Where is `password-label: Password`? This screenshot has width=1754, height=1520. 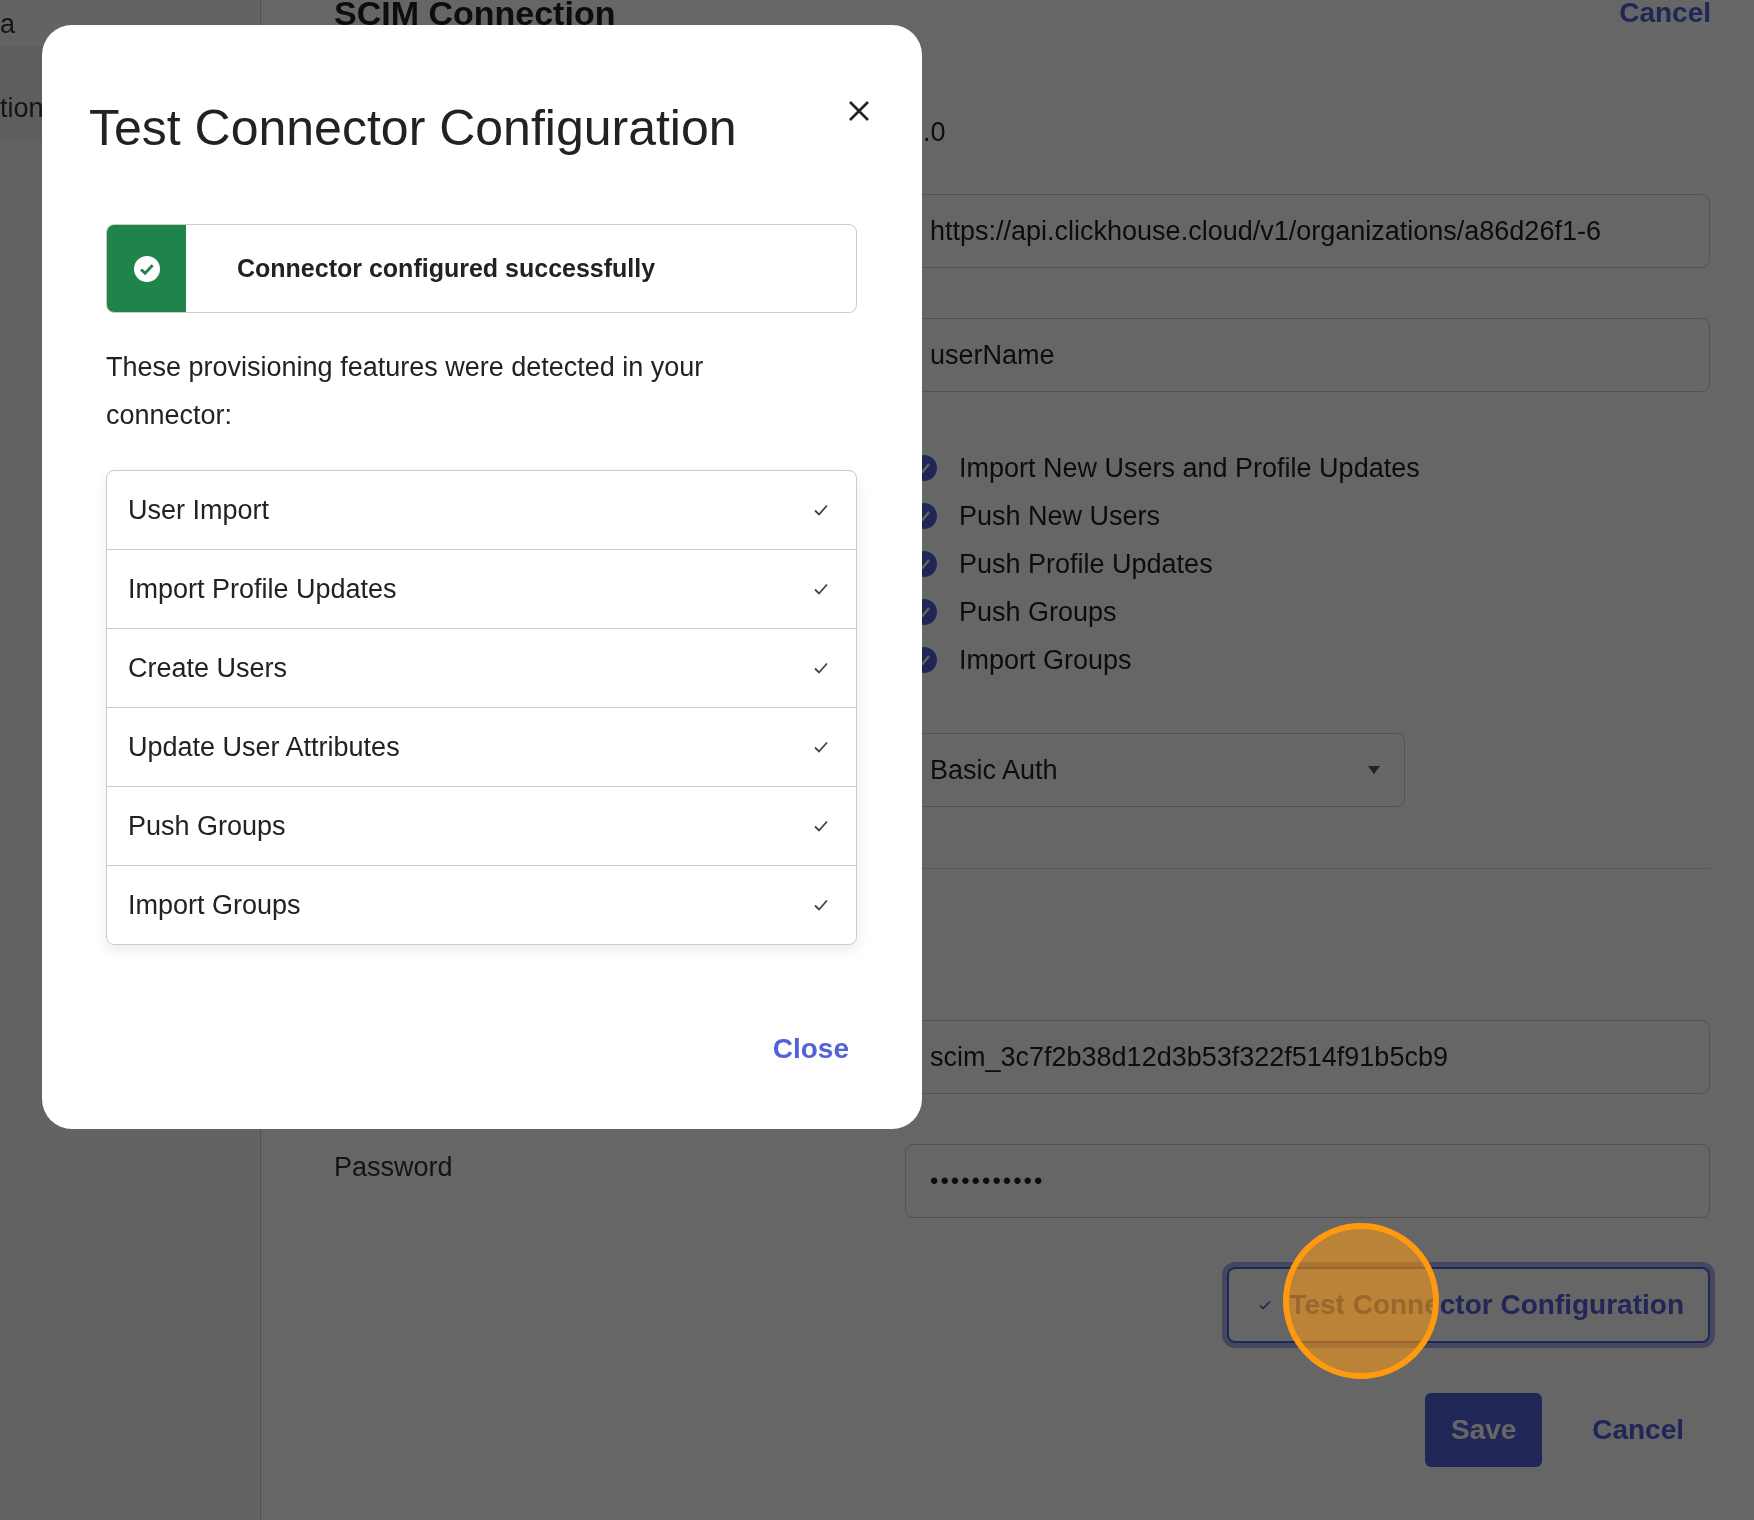
password-label: Password is located at coordinates (394, 1168).